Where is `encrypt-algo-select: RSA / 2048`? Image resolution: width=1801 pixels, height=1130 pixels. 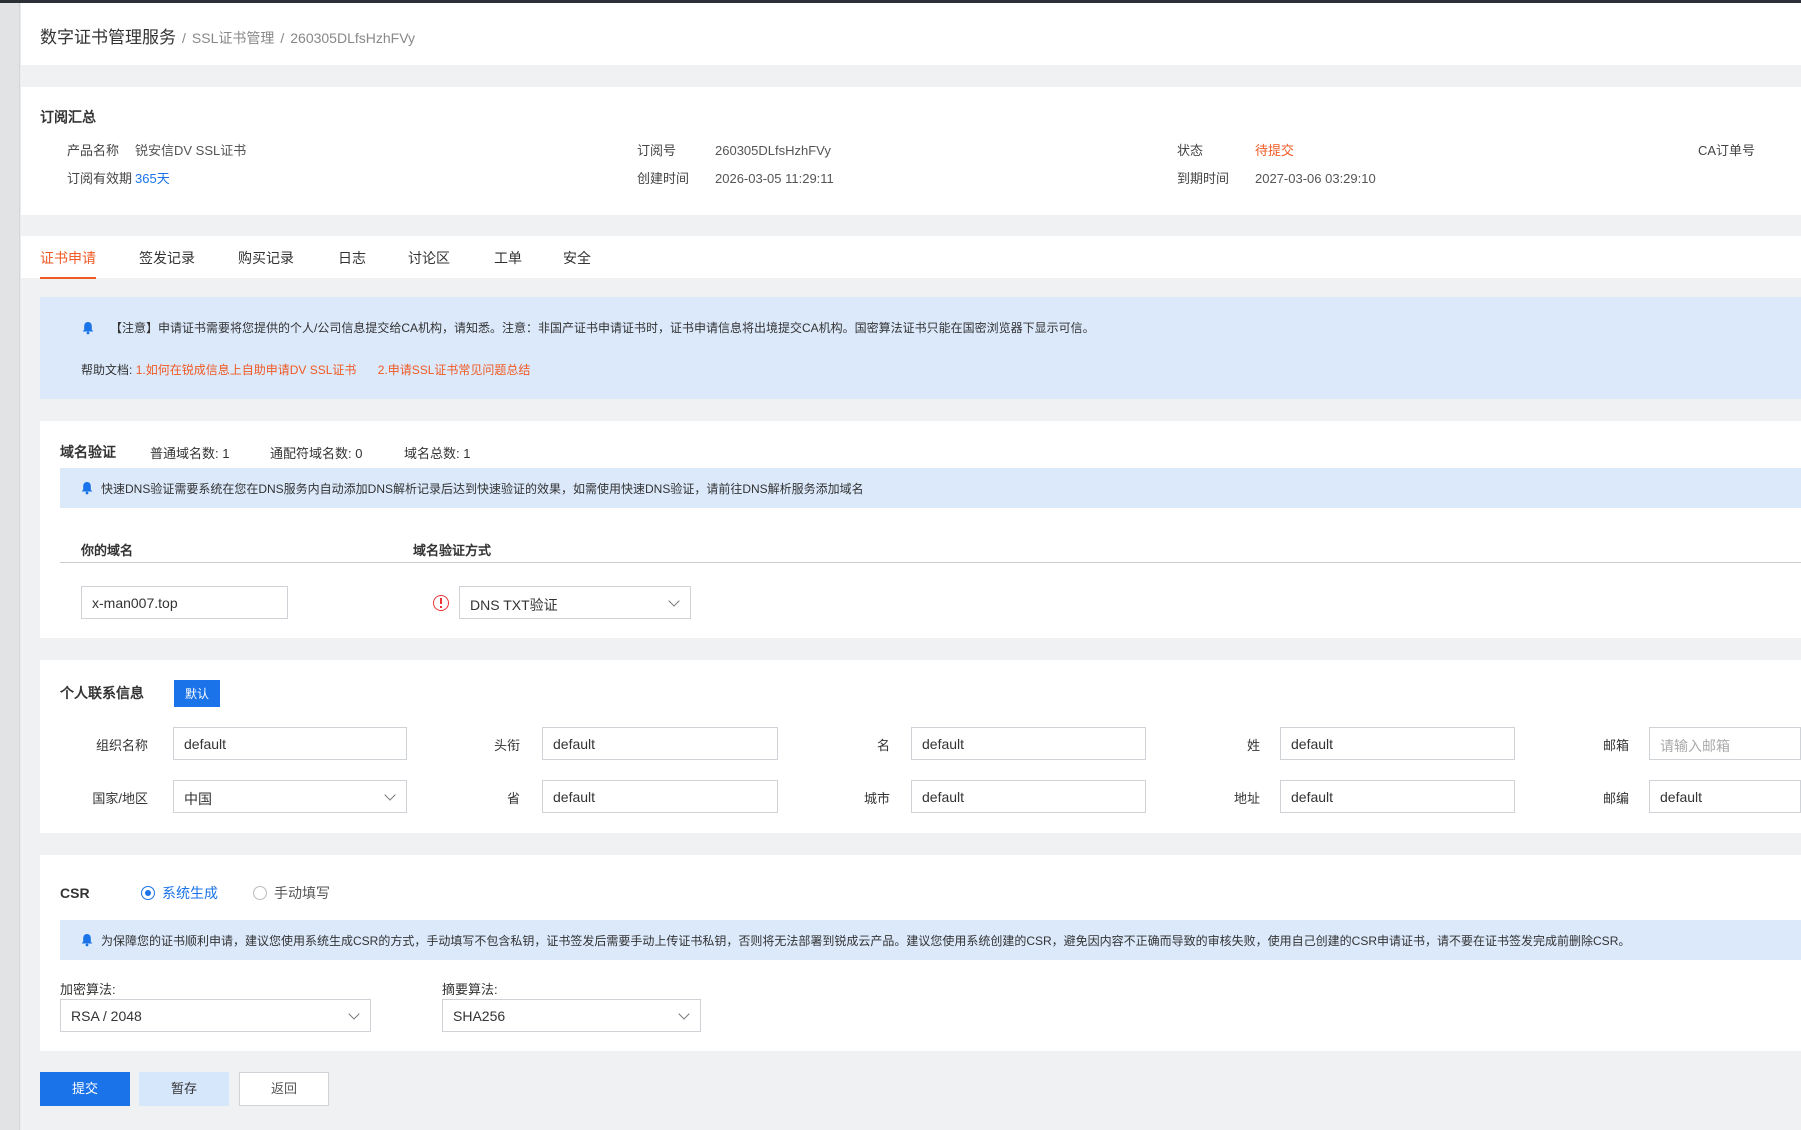
encrypt-algo-select: RSA / 2048 is located at coordinates (215, 1015).